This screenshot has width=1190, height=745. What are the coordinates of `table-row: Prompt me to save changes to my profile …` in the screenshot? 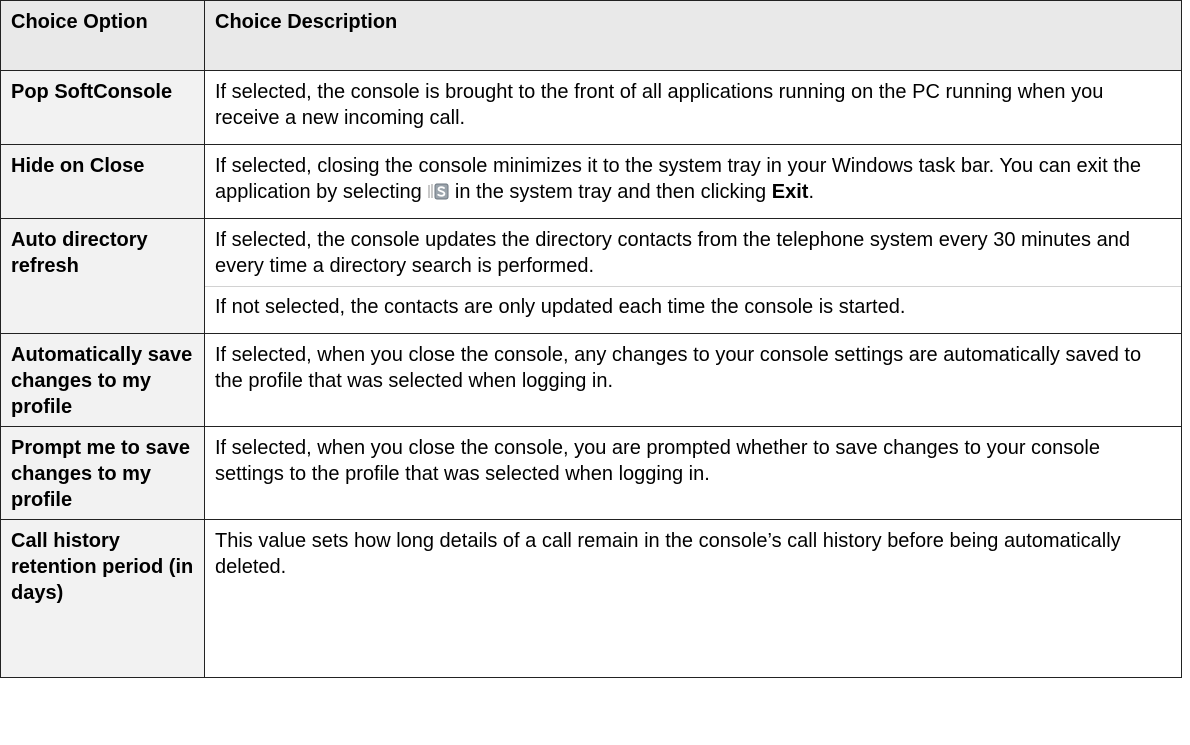 It's located at (591, 473).